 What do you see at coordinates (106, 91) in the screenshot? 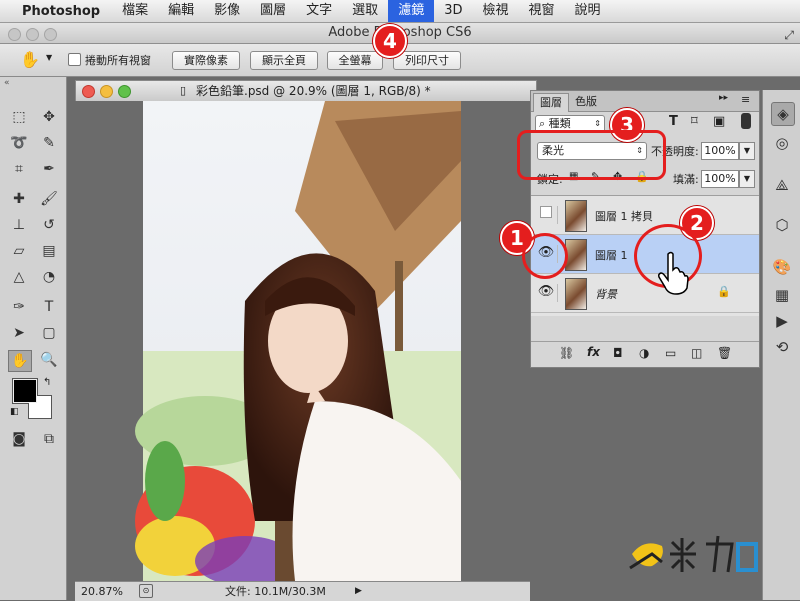
I see `minimize-document-button` at bounding box center [106, 91].